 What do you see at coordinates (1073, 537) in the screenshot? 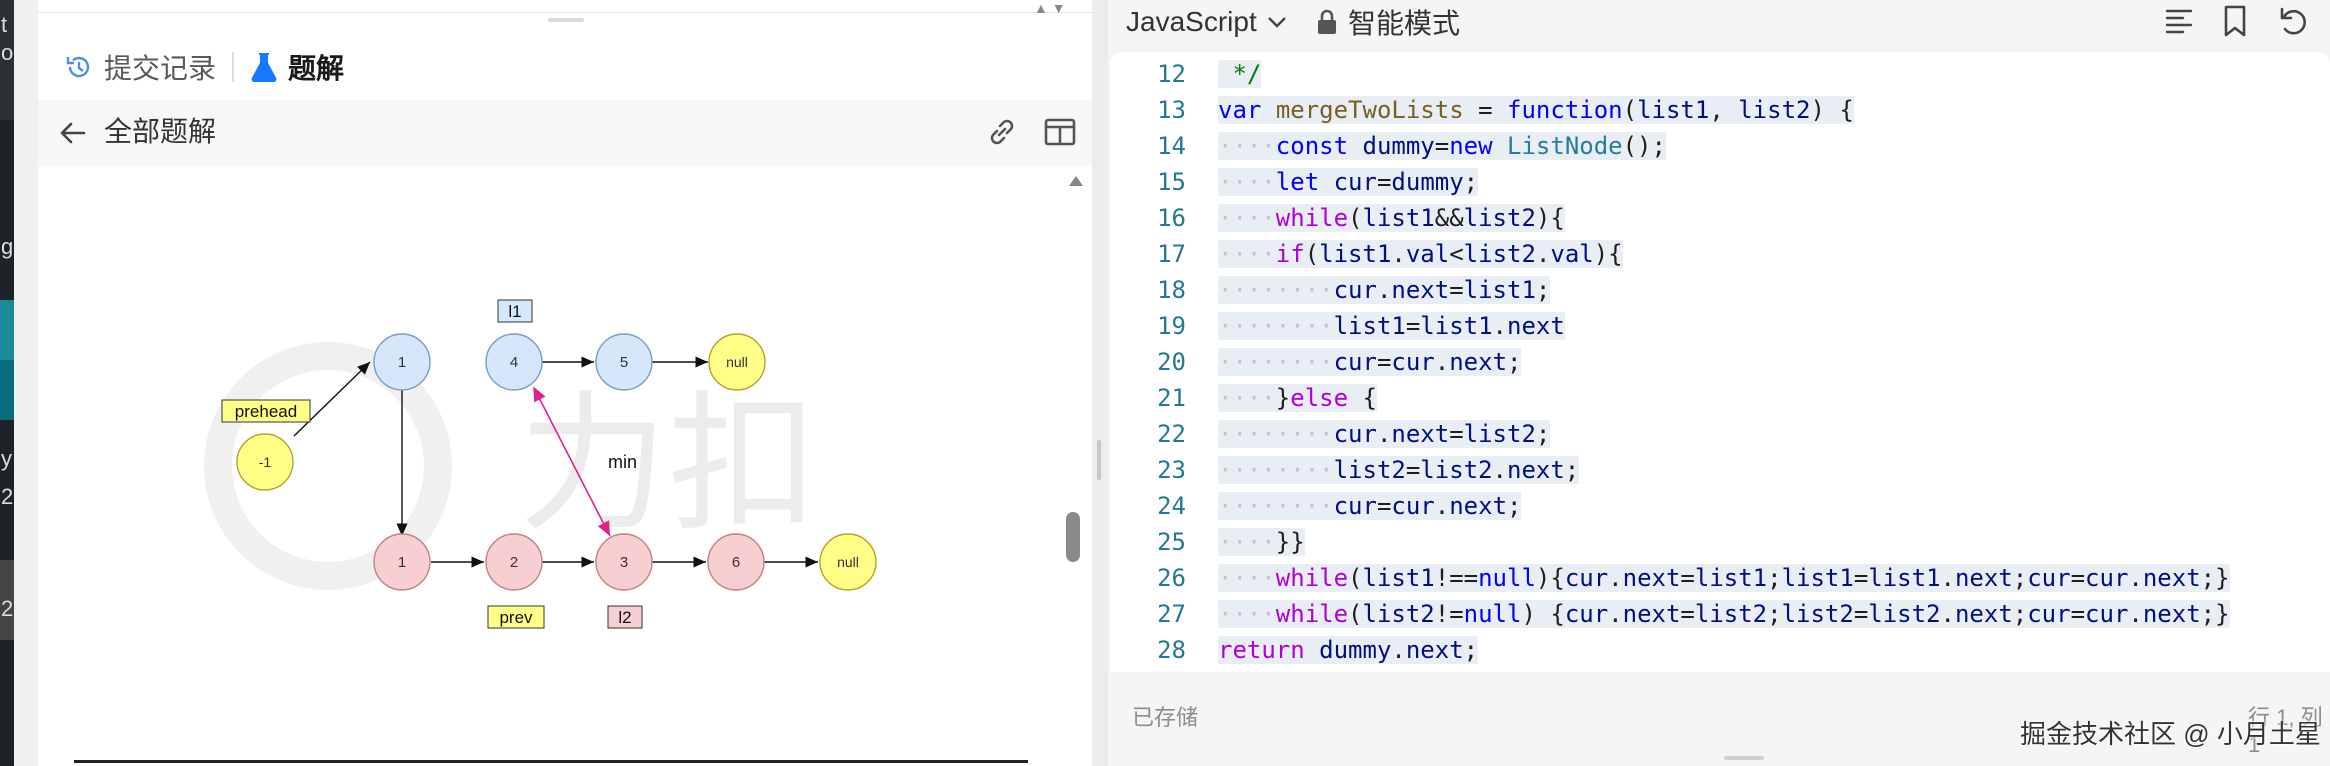
I see `left-scrollbar-thumb` at bounding box center [1073, 537].